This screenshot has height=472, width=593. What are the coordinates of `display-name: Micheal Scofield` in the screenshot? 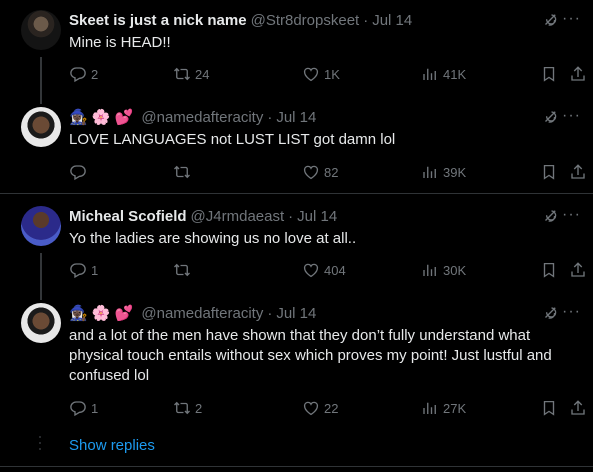 It's located at (128, 216).